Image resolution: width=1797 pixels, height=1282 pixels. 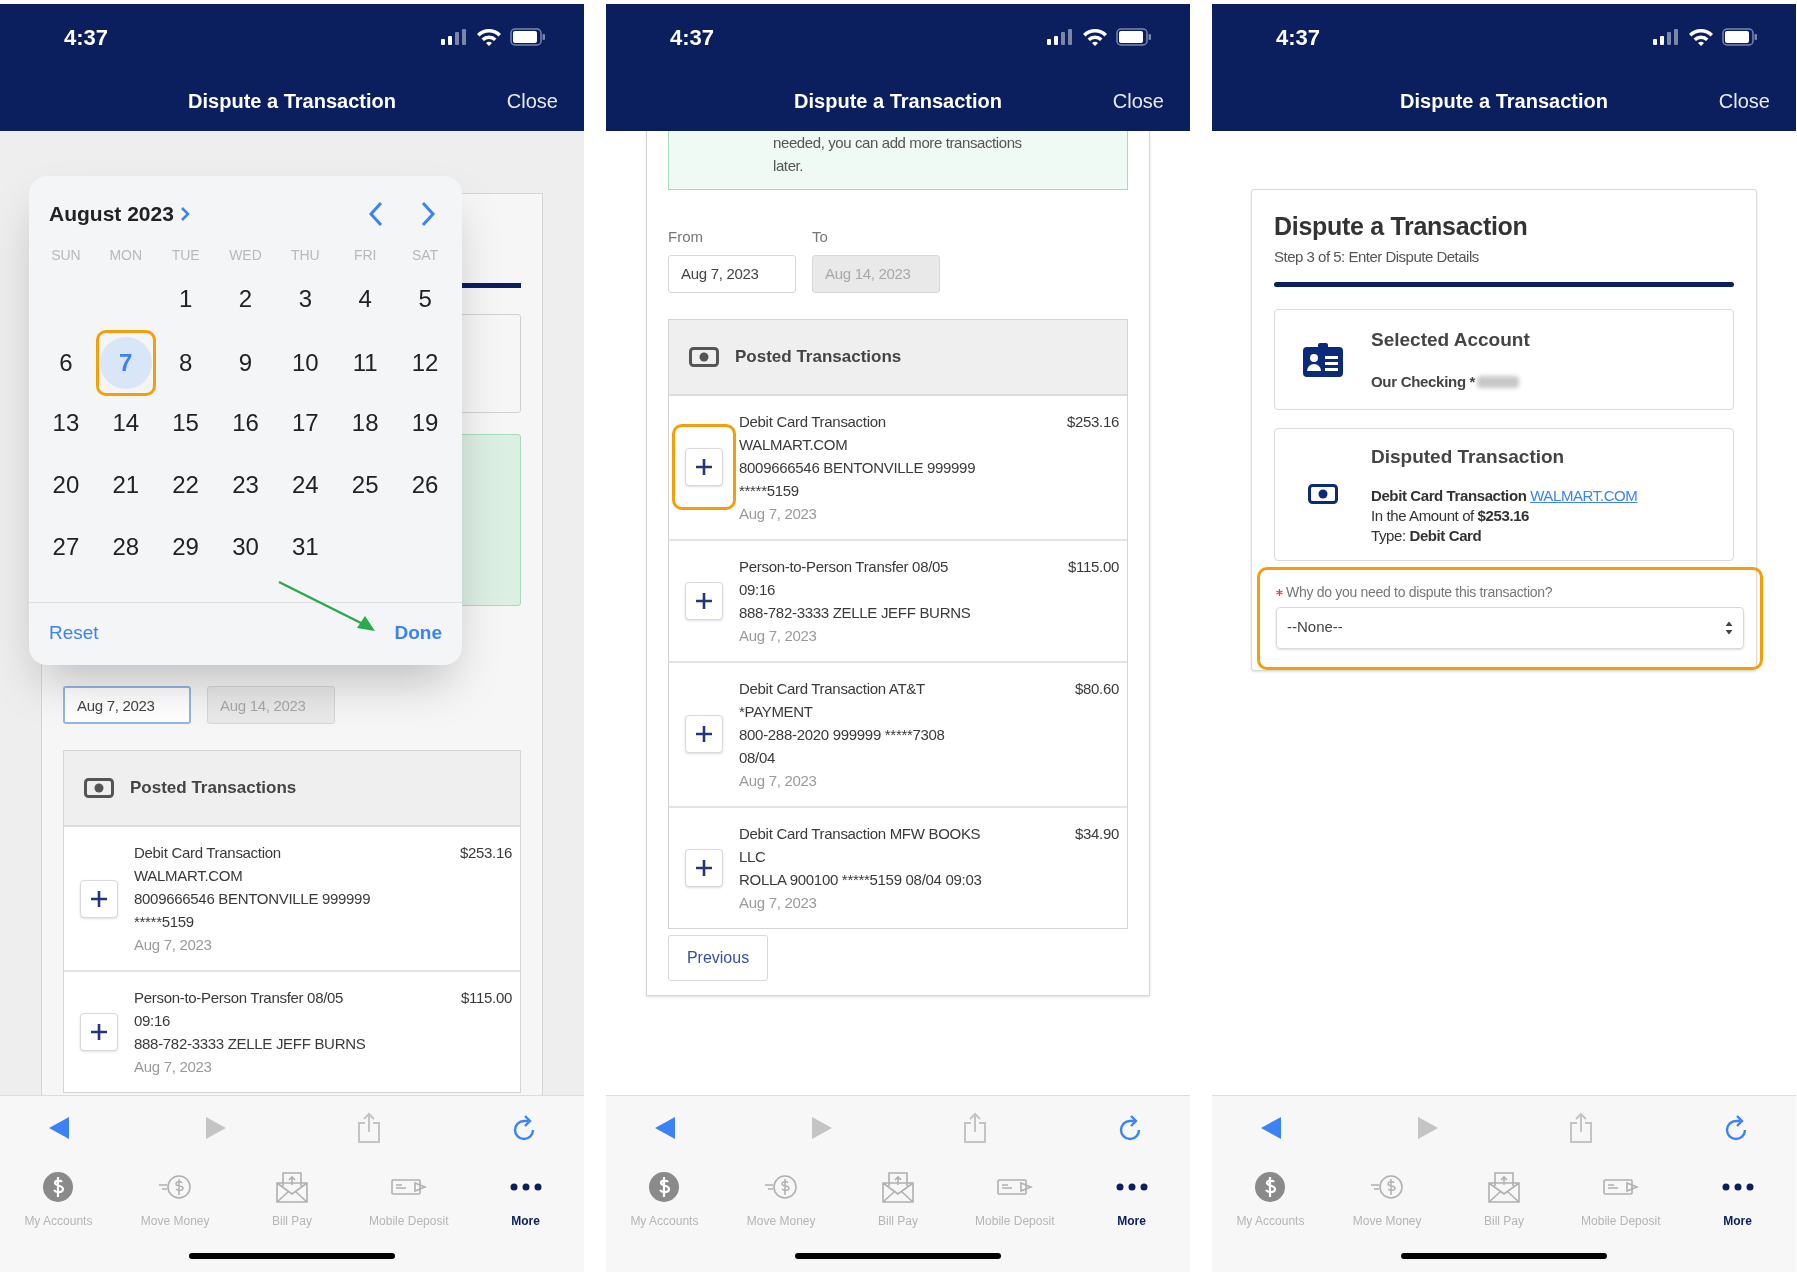 What do you see at coordinates (305, 546) in the screenshot?
I see `calendar-day: 31` at bounding box center [305, 546].